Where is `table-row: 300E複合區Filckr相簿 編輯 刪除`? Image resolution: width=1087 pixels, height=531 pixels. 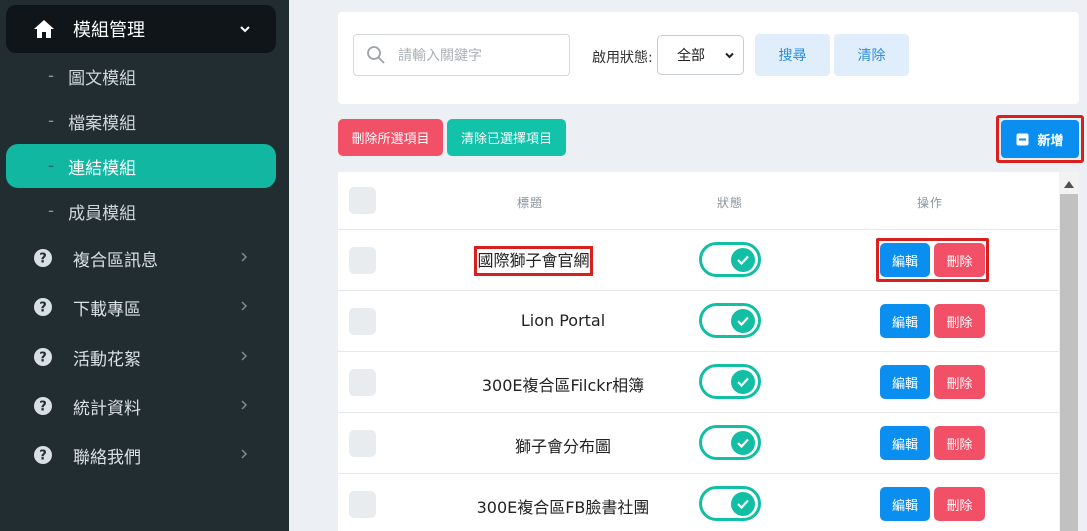 table-row: 300E複合區Filckr相簿 編輯 刪除 is located at coordinates (698, 382).